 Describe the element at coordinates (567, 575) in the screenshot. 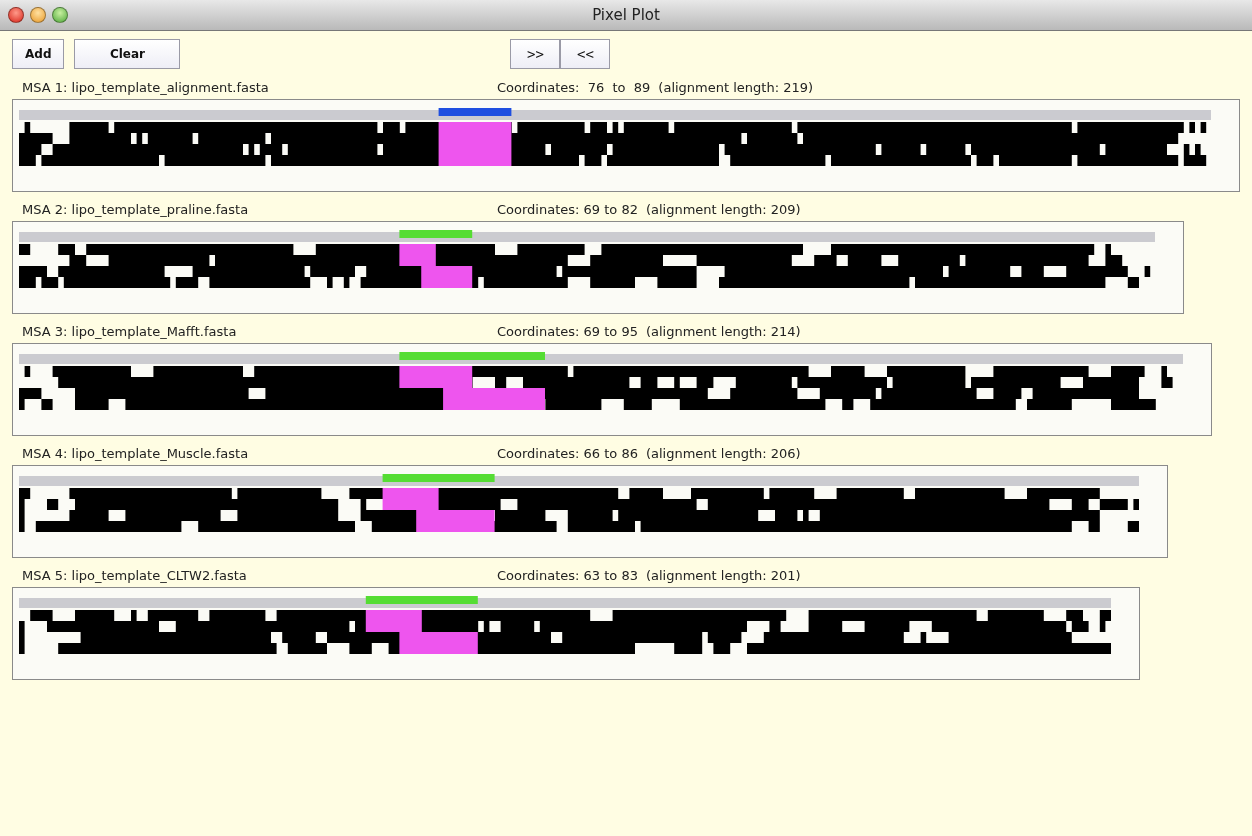

I see `coordinates-label: Coordinates: 63 to 83` at that location.